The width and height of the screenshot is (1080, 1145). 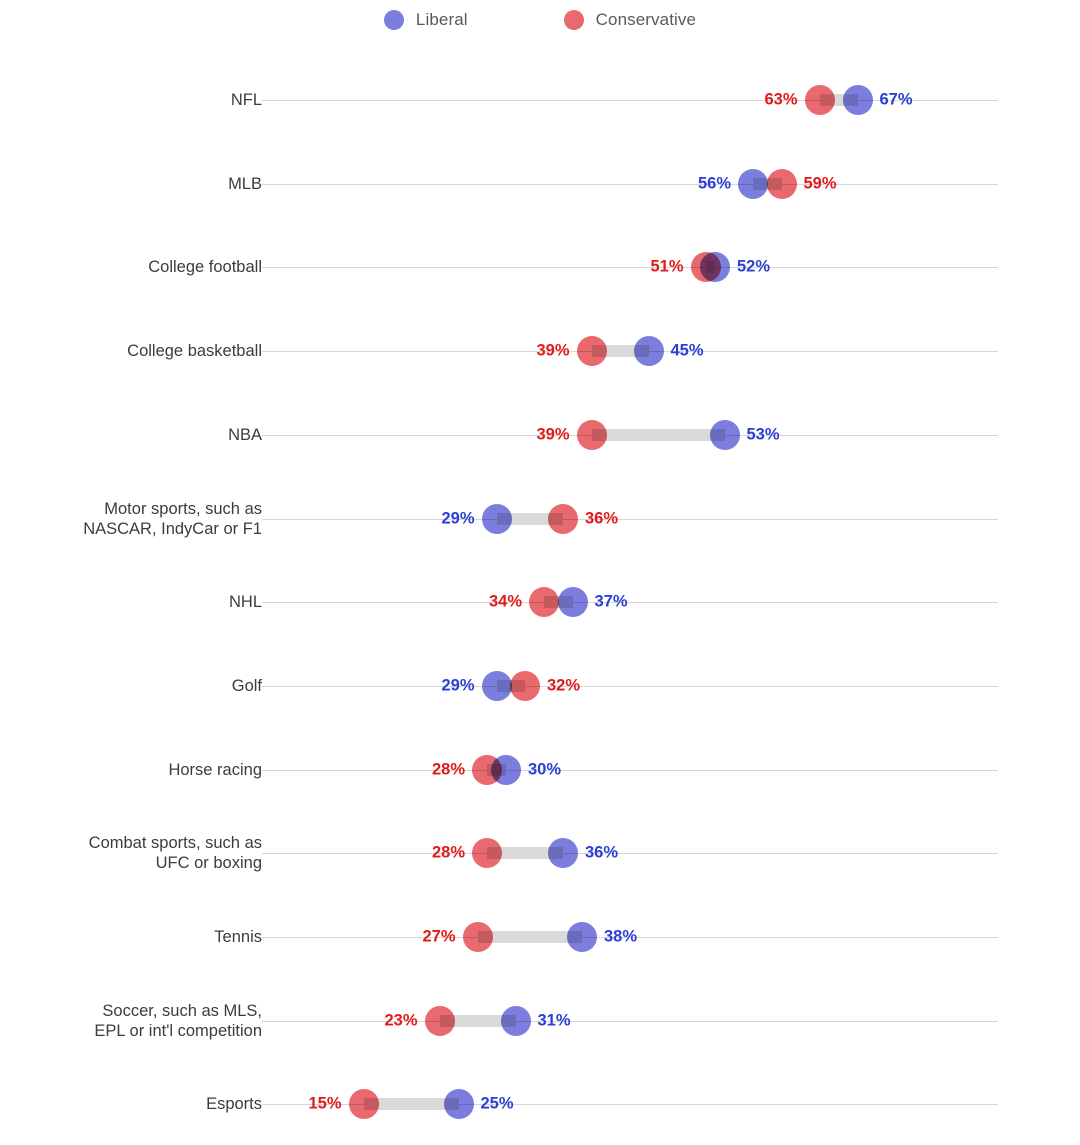 I want to click on liberal-value-label: 52%, so click(x=754, y=266).